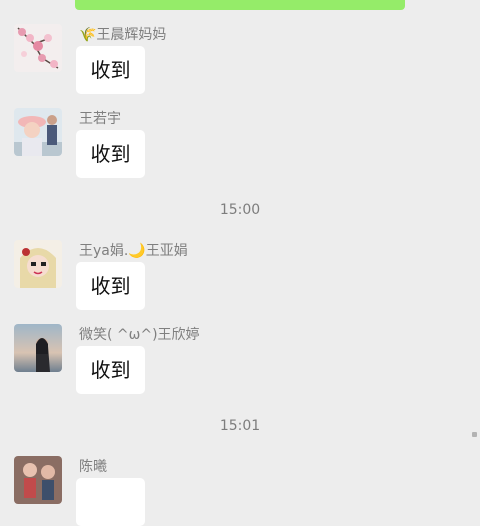 This screenshot has width=480, height=526. What do you see at coordinates (240, 210) in the screenshot?
I see `timestamp: 15:00` at bounding box center [240, 210].